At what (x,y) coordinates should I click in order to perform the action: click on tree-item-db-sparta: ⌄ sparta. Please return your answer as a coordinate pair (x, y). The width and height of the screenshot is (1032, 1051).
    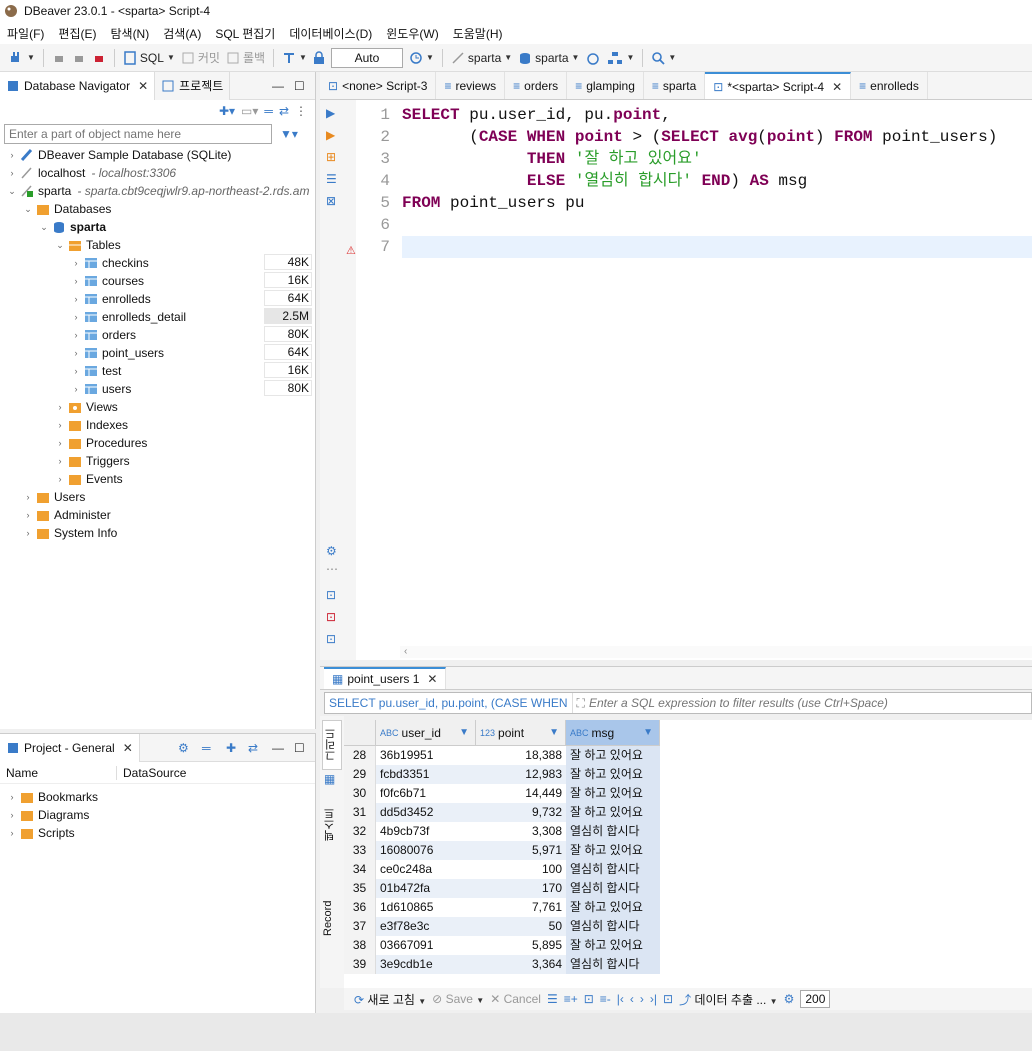
    Looking at the image, I should click on (72, 227).